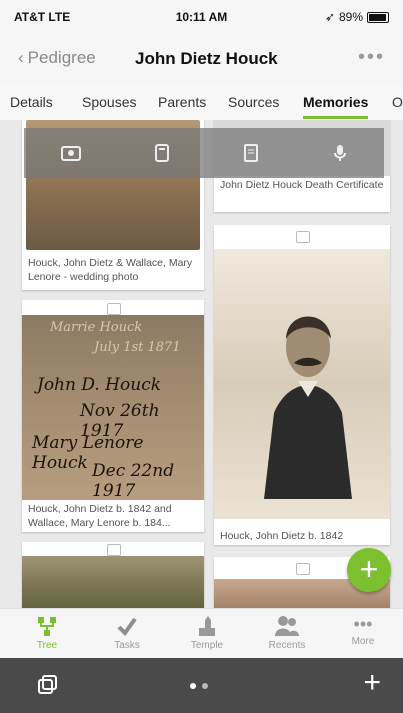 The width and height of the screenshot is (403, 713). Describe the element at coordinates (253, 102) in the screenshot. I see `tab-sources: Sources` at that location.